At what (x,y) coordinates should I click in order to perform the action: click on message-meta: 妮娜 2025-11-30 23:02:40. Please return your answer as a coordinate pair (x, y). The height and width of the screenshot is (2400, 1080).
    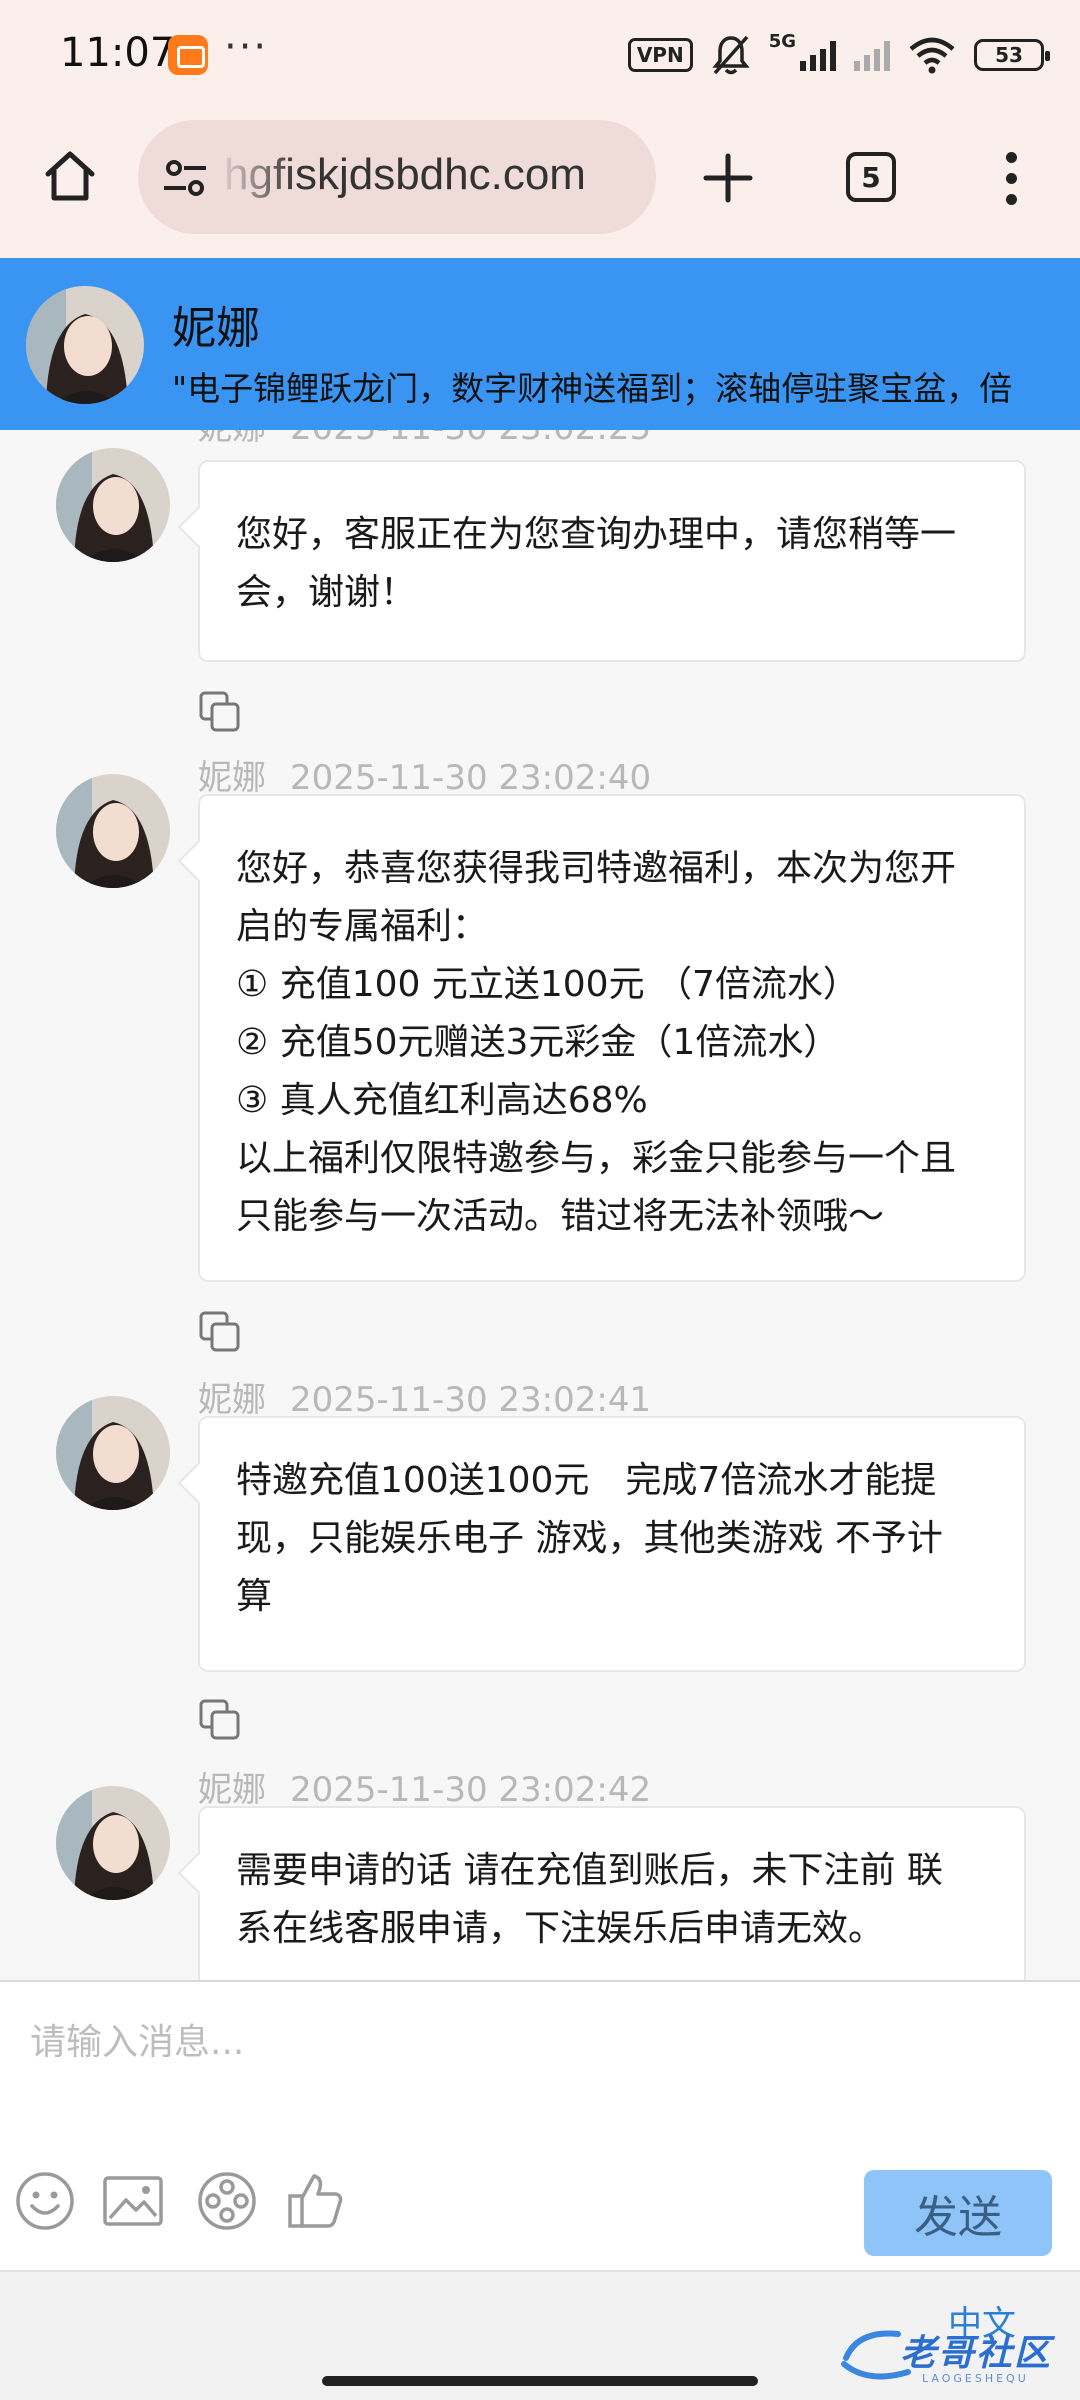
    Looking at the image, I should click on (424, 774).